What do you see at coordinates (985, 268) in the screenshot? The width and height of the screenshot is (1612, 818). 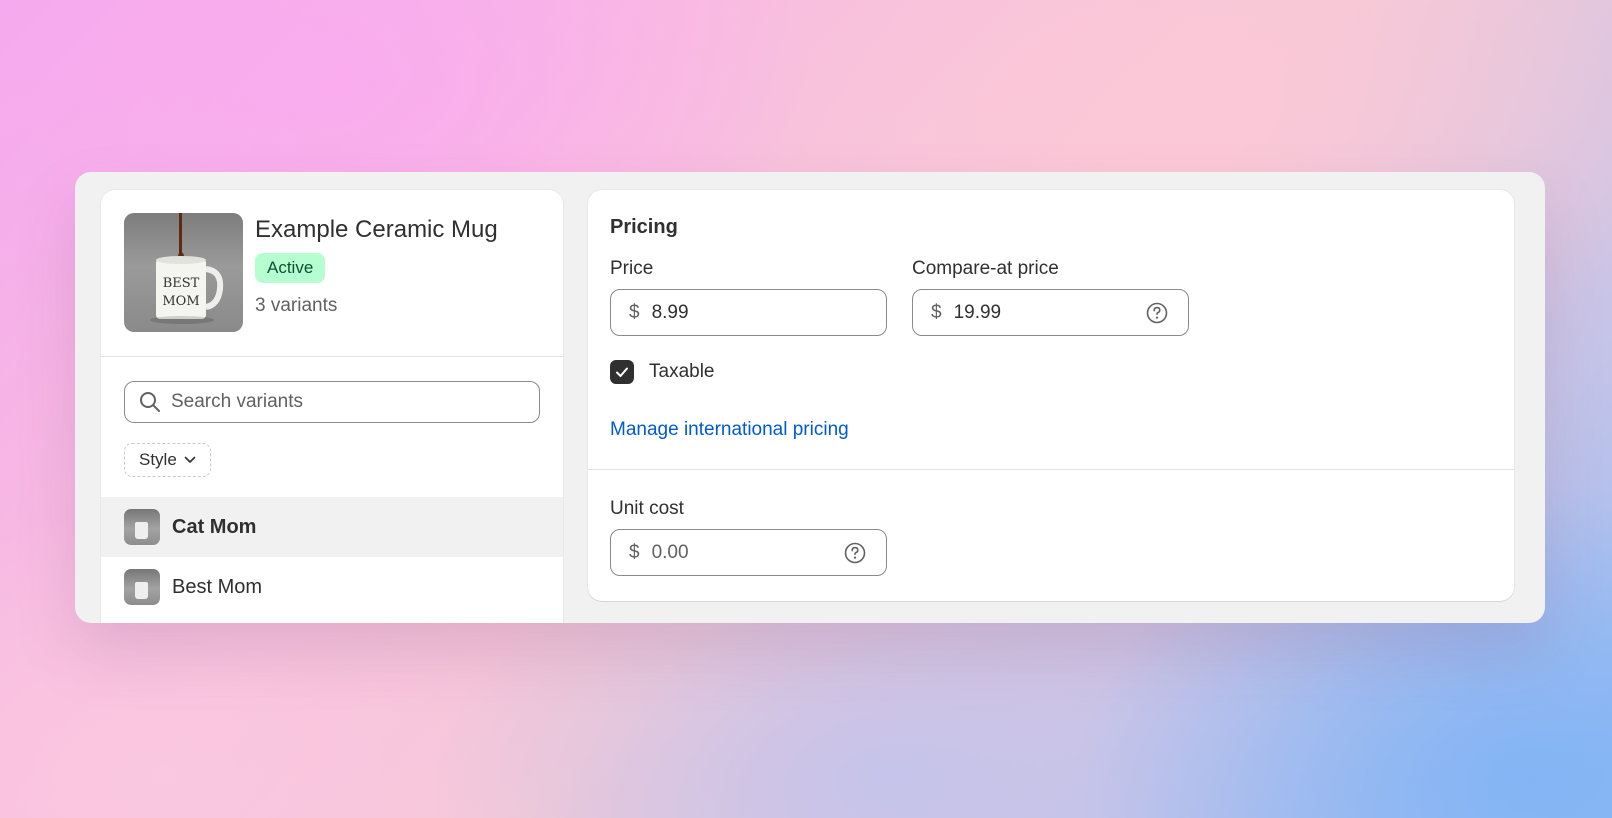 I see `compare-at-price-label: Compare-at price` at bounding box center [985, 268].